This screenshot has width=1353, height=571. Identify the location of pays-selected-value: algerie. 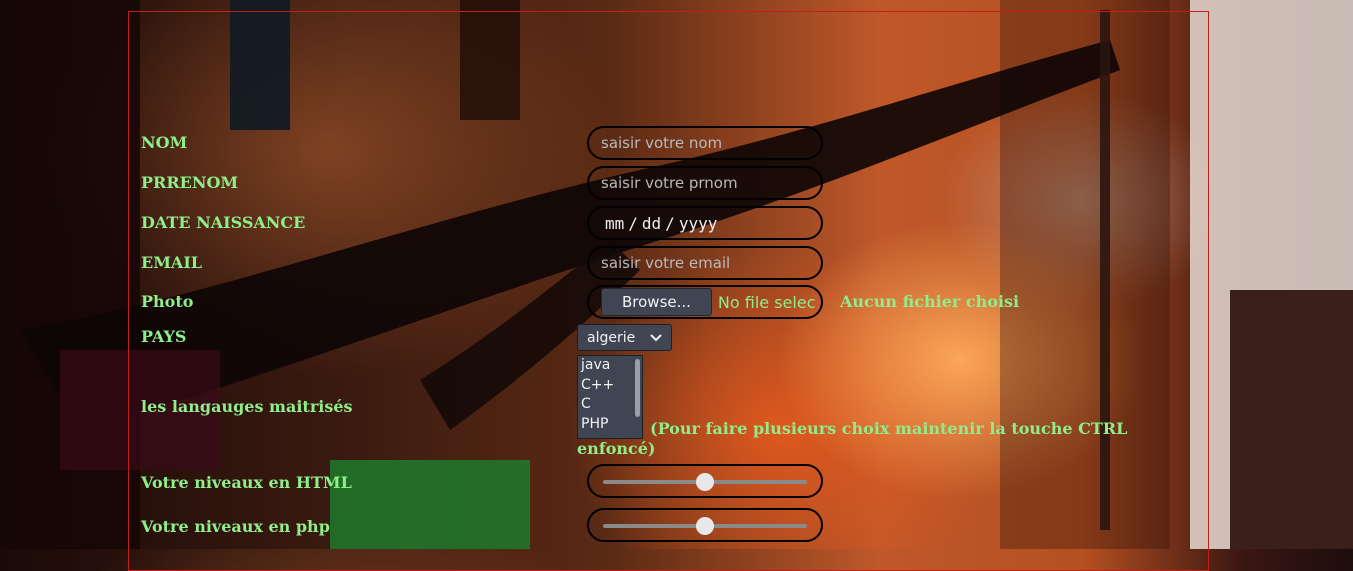
(611, 337).